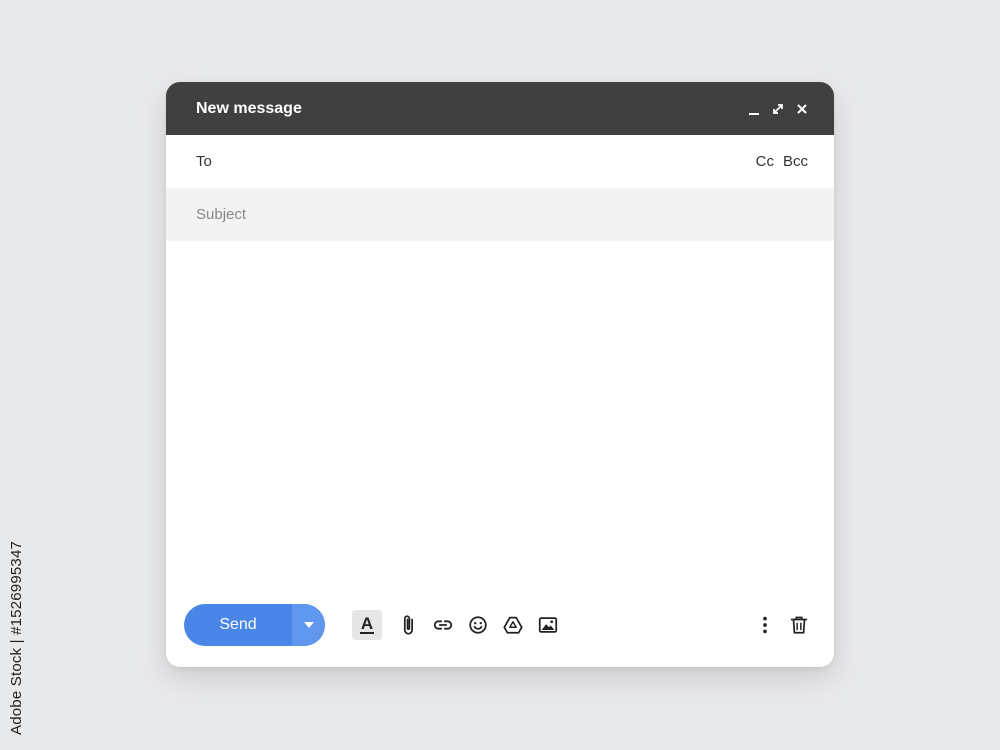  What do you see at coordinates (765, 625) in the screenshot?
I see `more-vertical-icon` at bounding box center [765, 625].